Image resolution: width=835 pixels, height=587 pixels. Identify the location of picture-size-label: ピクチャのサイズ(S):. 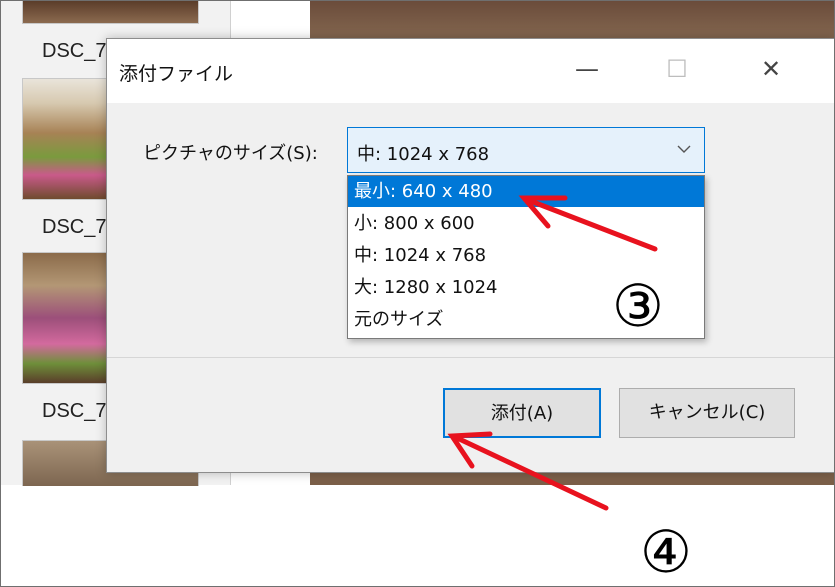
(230, 153).